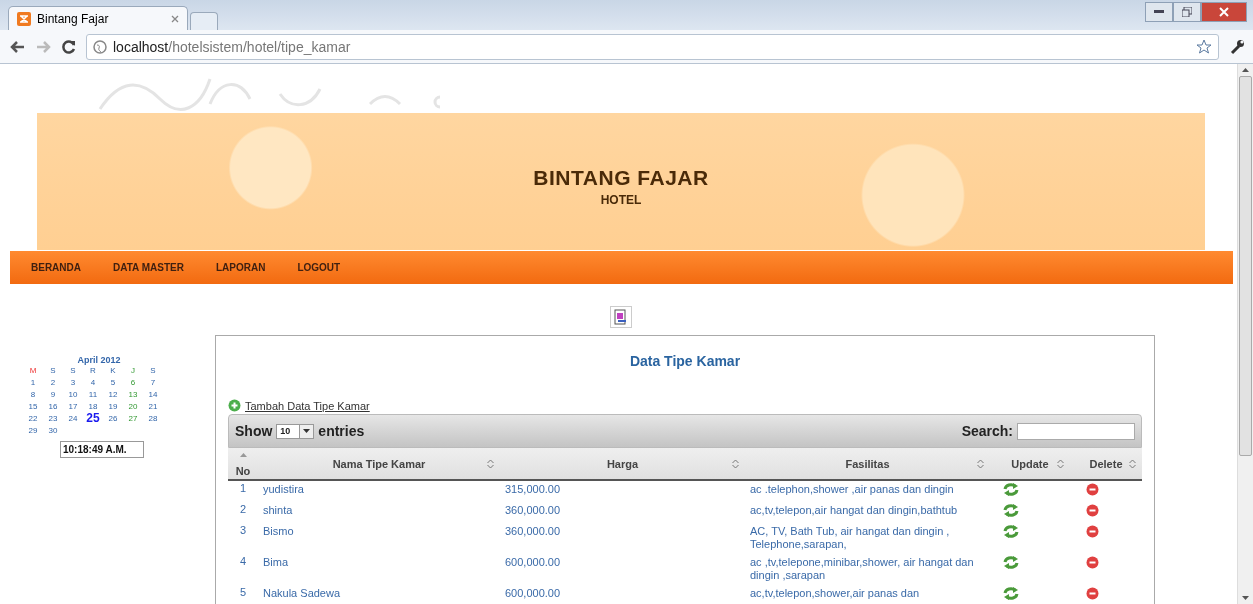 The width and height of the screenshot is (1253, 604). Describe the element at coordinates (93, 406) in the screenshot. I see `calendar-day: 18` at that location.